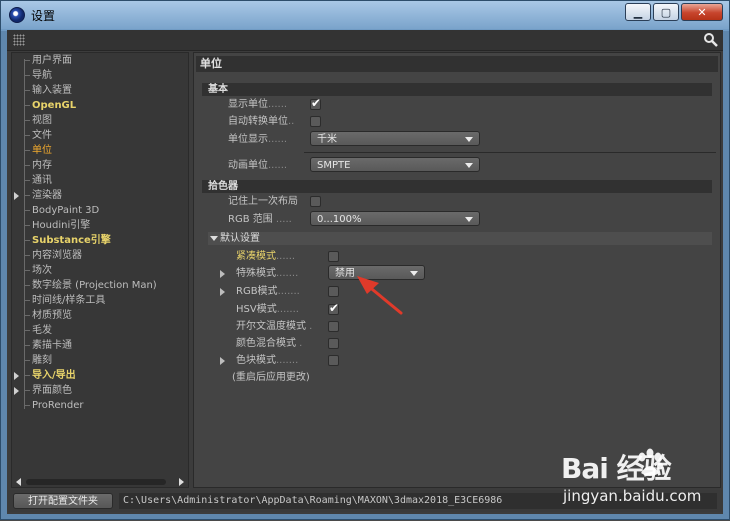  Describe the element at coordinates (100, 105) in the screenshot. I see `sidebar-item: OpenGL` at that location.